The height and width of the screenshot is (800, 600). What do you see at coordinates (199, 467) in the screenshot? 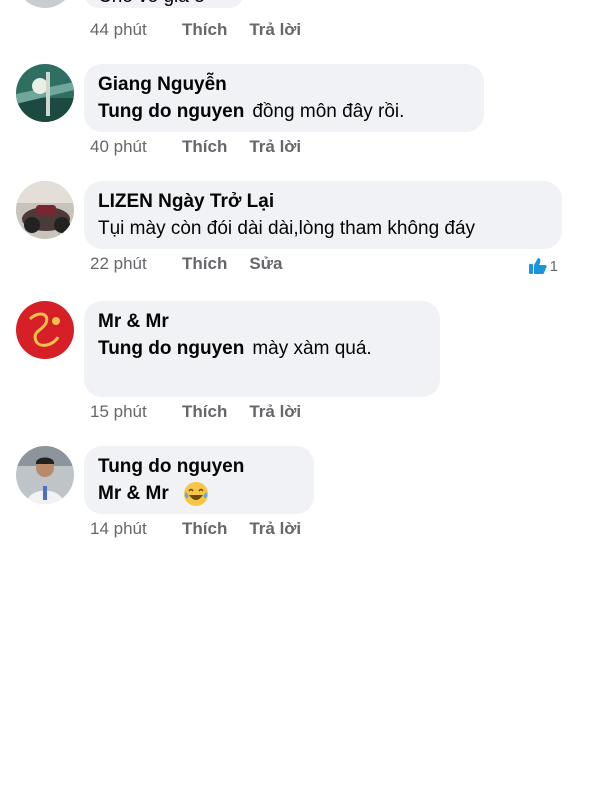
I see `comment-author: Tung do nguyen` at bounding box center [199, 467].